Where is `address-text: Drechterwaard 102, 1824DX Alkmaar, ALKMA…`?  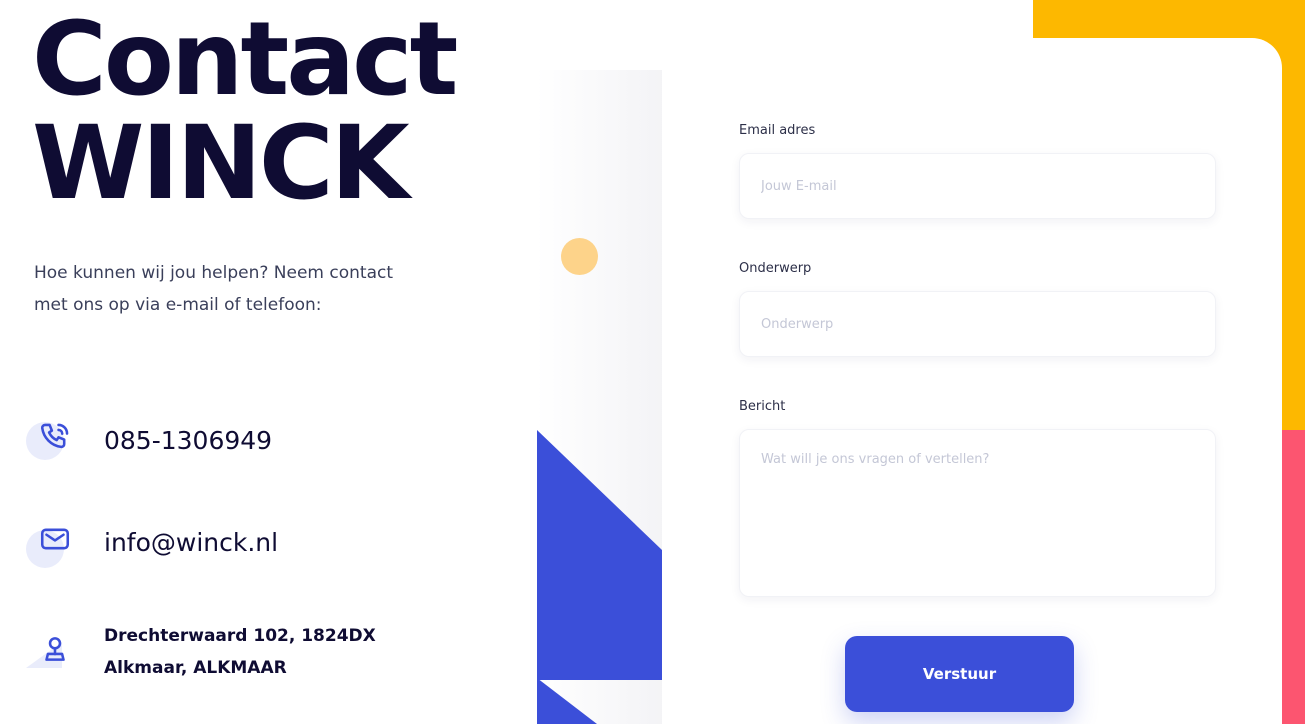 address-text: Drechterwaard 102, 1824DX Alkmaar, ALKMA… is located at coordinates (240, 652).